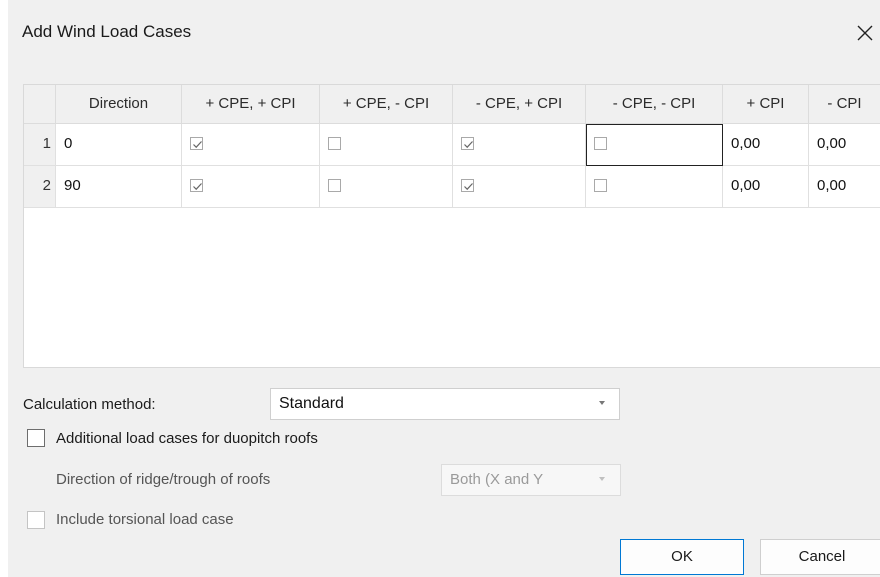 This screenshot has width=880, height=577. What do you see at coordinates (844, 104) in the screenshot?
I see `col-header-mcpi: - CPI` at bounding box center [844, 104].